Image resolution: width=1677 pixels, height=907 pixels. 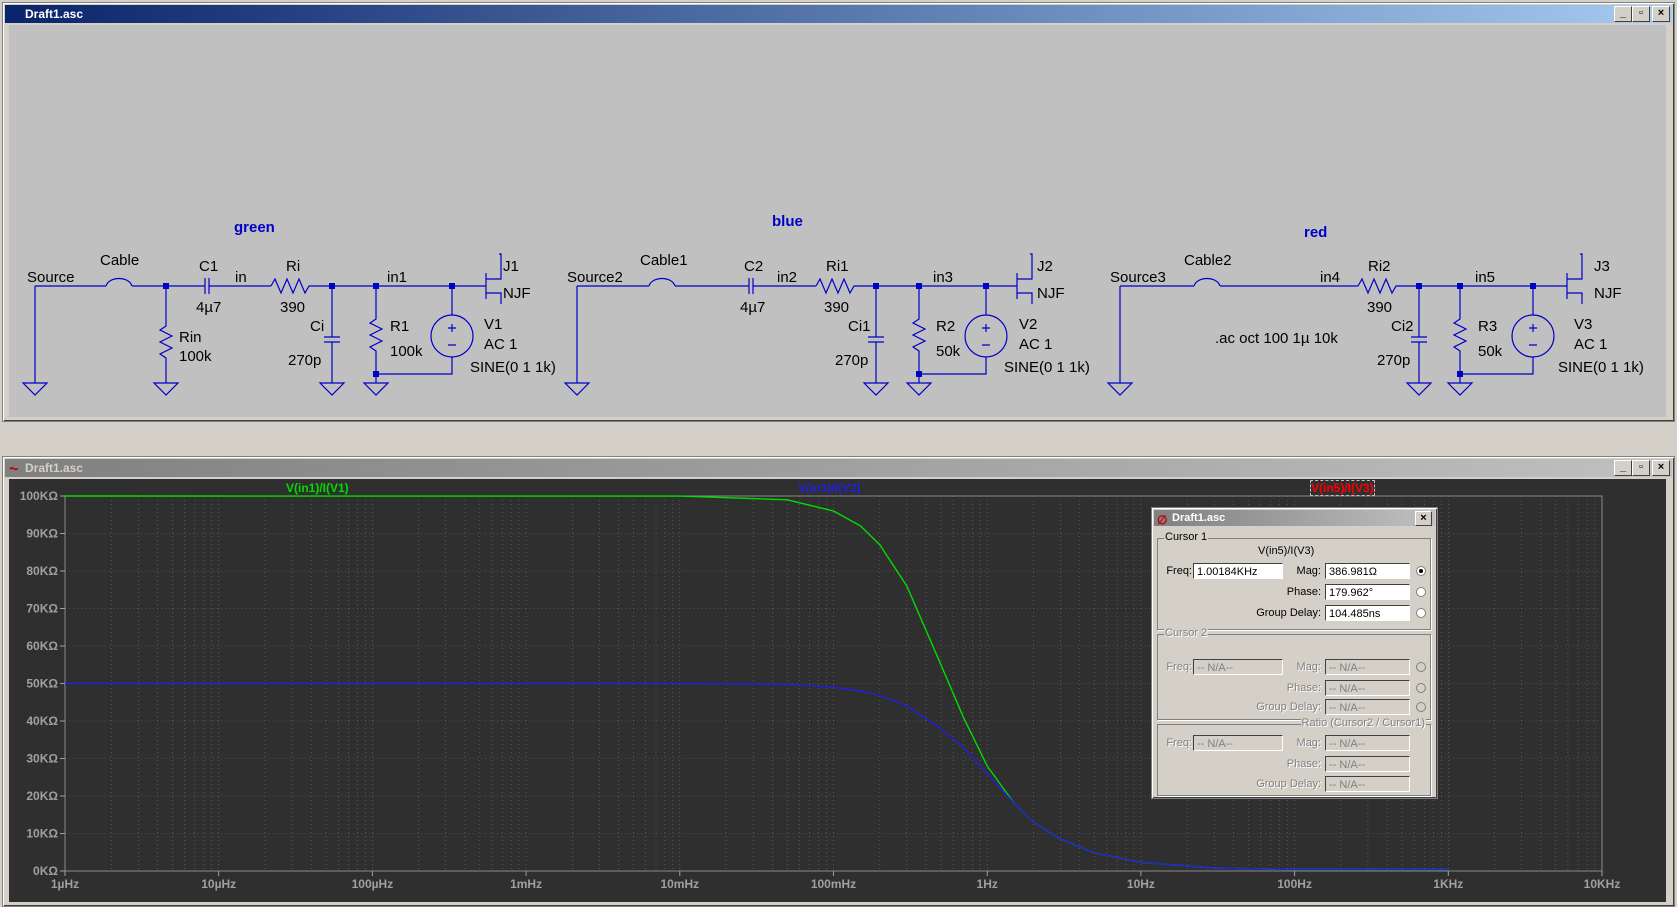 I want to click on minimize-button: _, so click(x=1623, y=14).